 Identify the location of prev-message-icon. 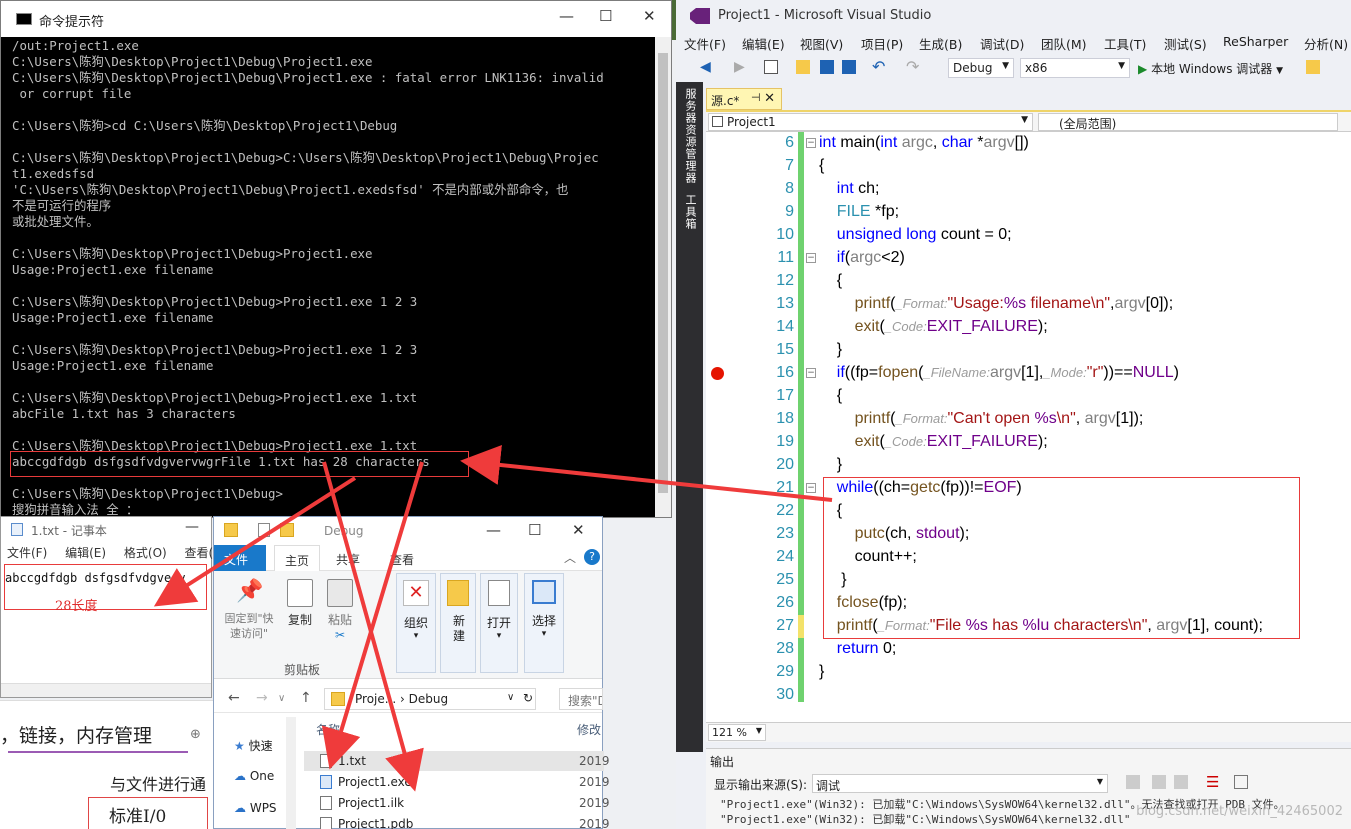
(1159, 782).